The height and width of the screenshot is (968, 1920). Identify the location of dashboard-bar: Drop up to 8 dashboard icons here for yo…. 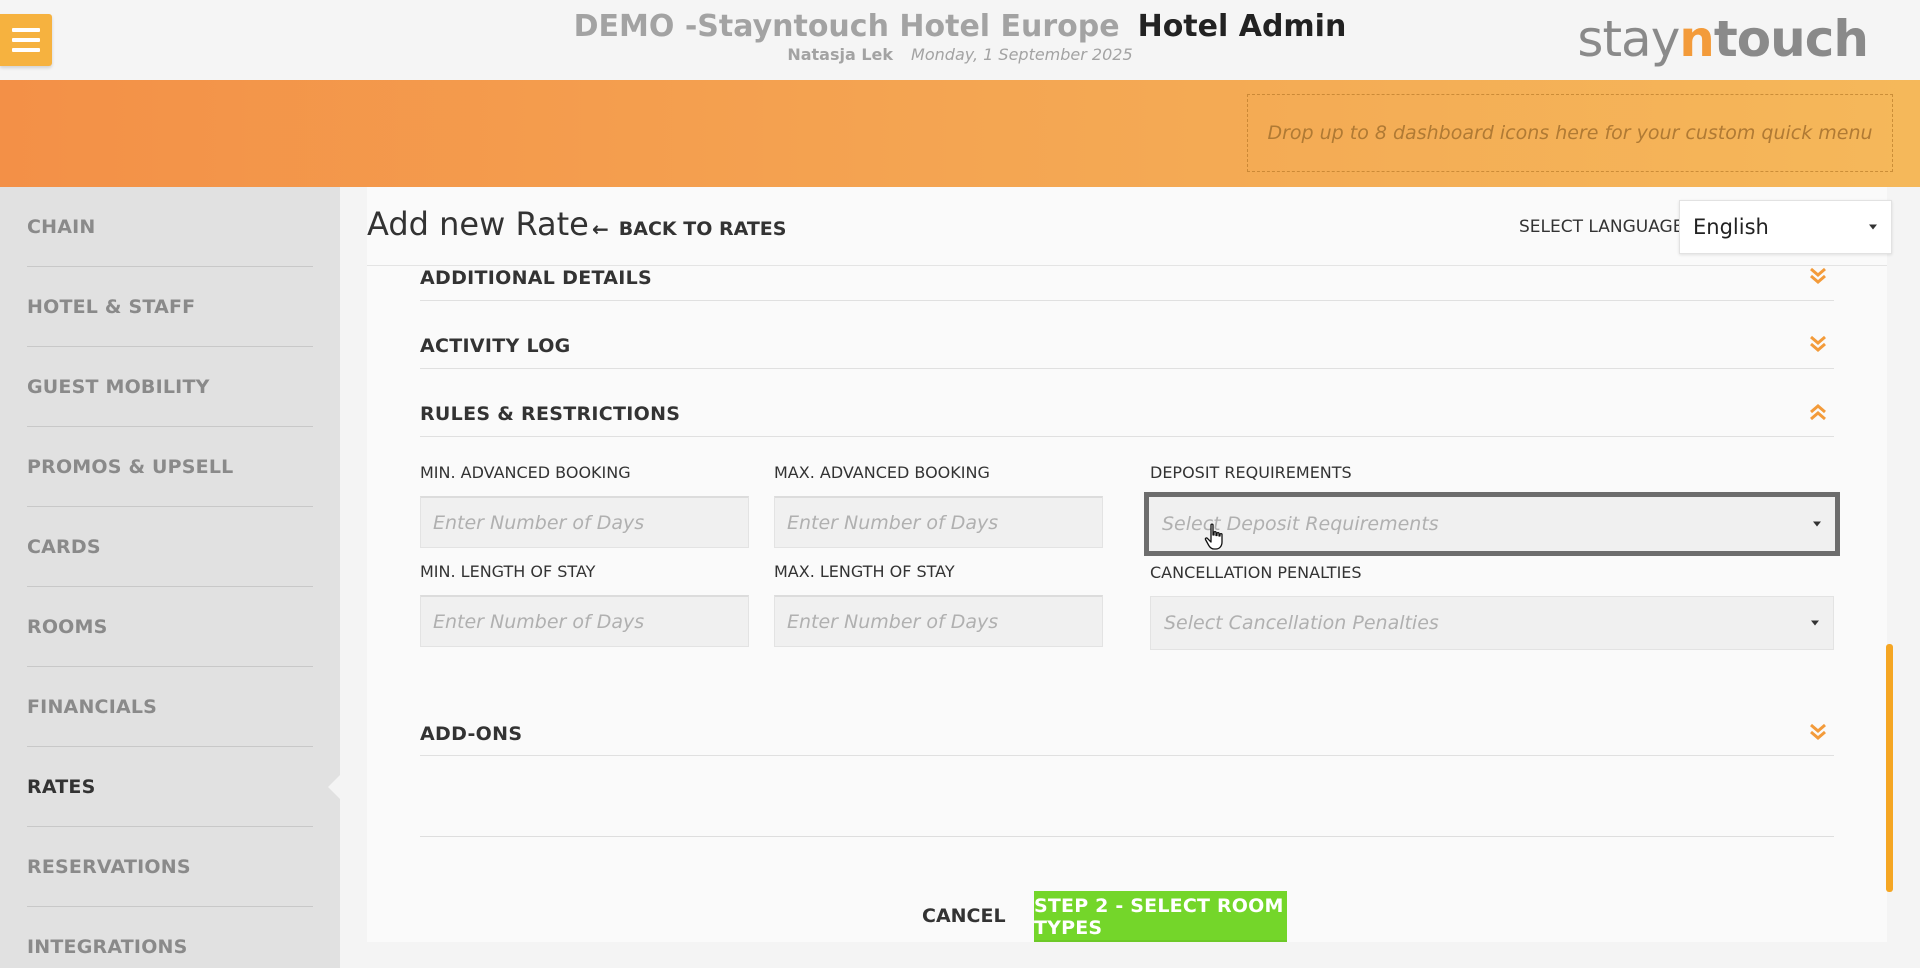
(960, 133).